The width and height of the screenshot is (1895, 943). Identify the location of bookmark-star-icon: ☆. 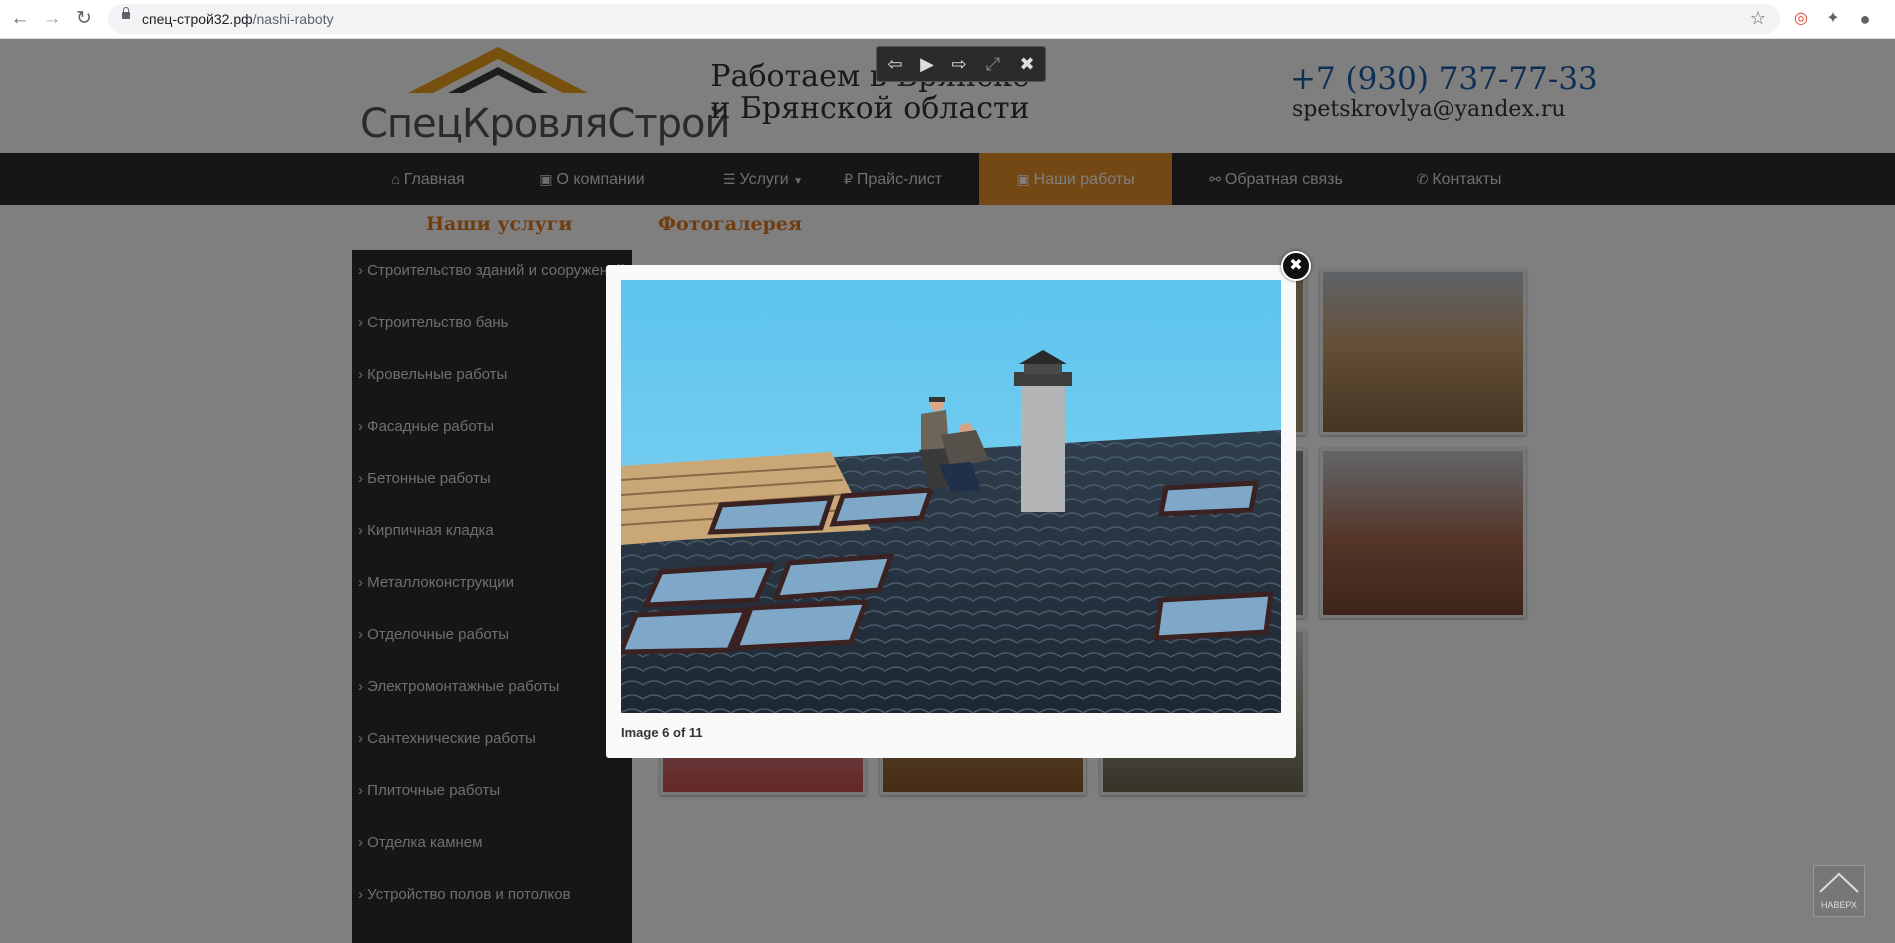
(1758, 18).